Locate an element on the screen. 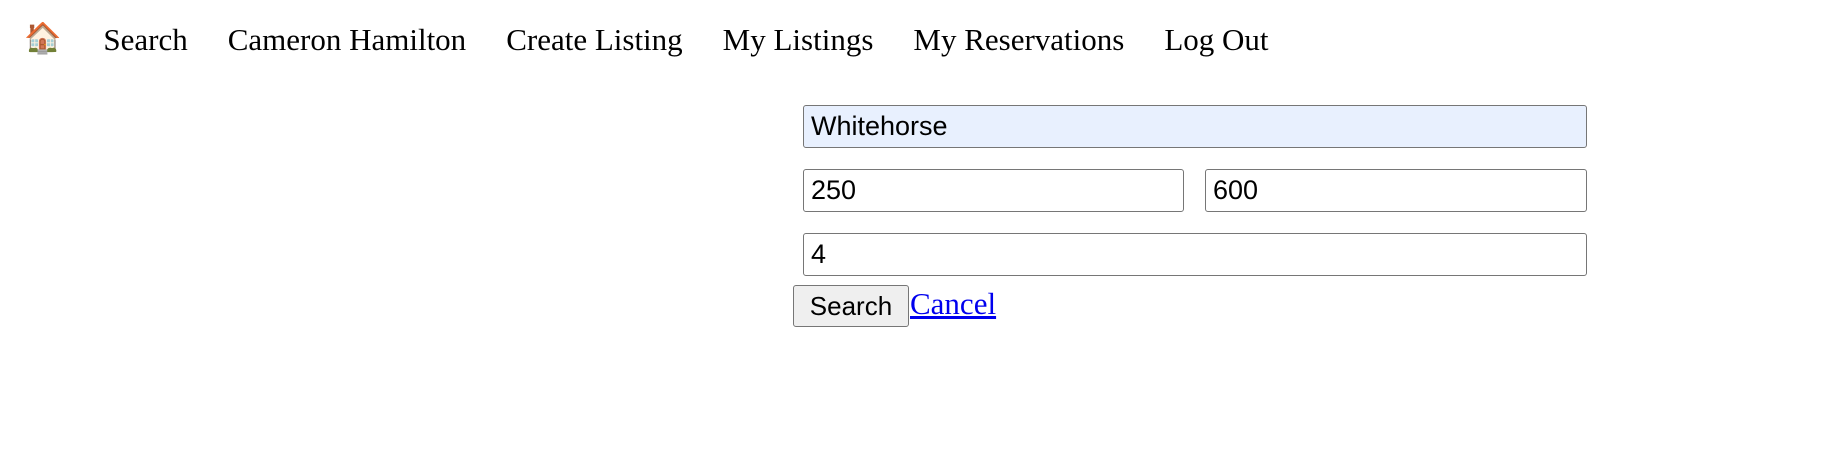  nav-create-listing-link: Create Listing is located at coordinates (594, 39).